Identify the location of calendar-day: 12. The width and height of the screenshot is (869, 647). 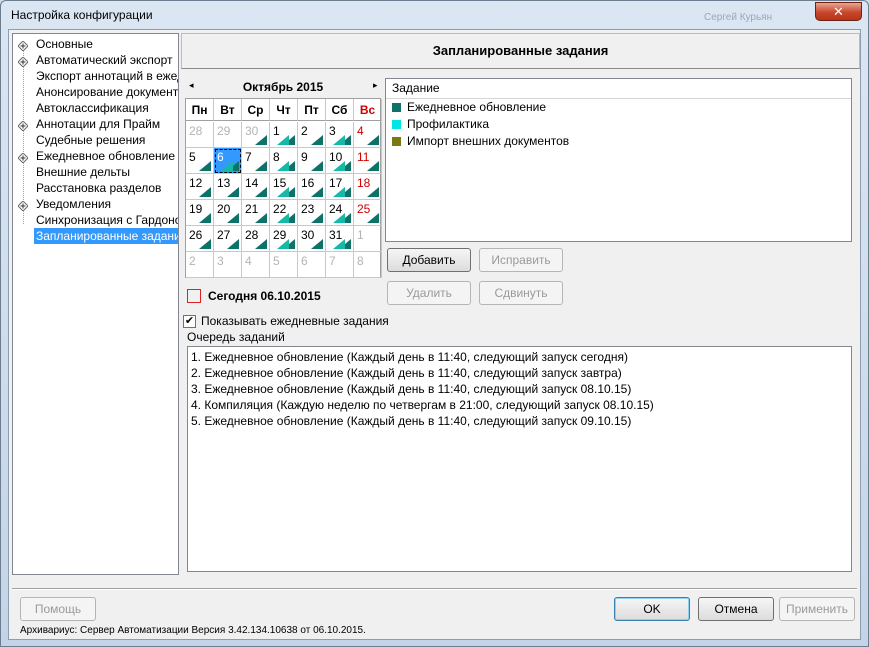
(200, 187).